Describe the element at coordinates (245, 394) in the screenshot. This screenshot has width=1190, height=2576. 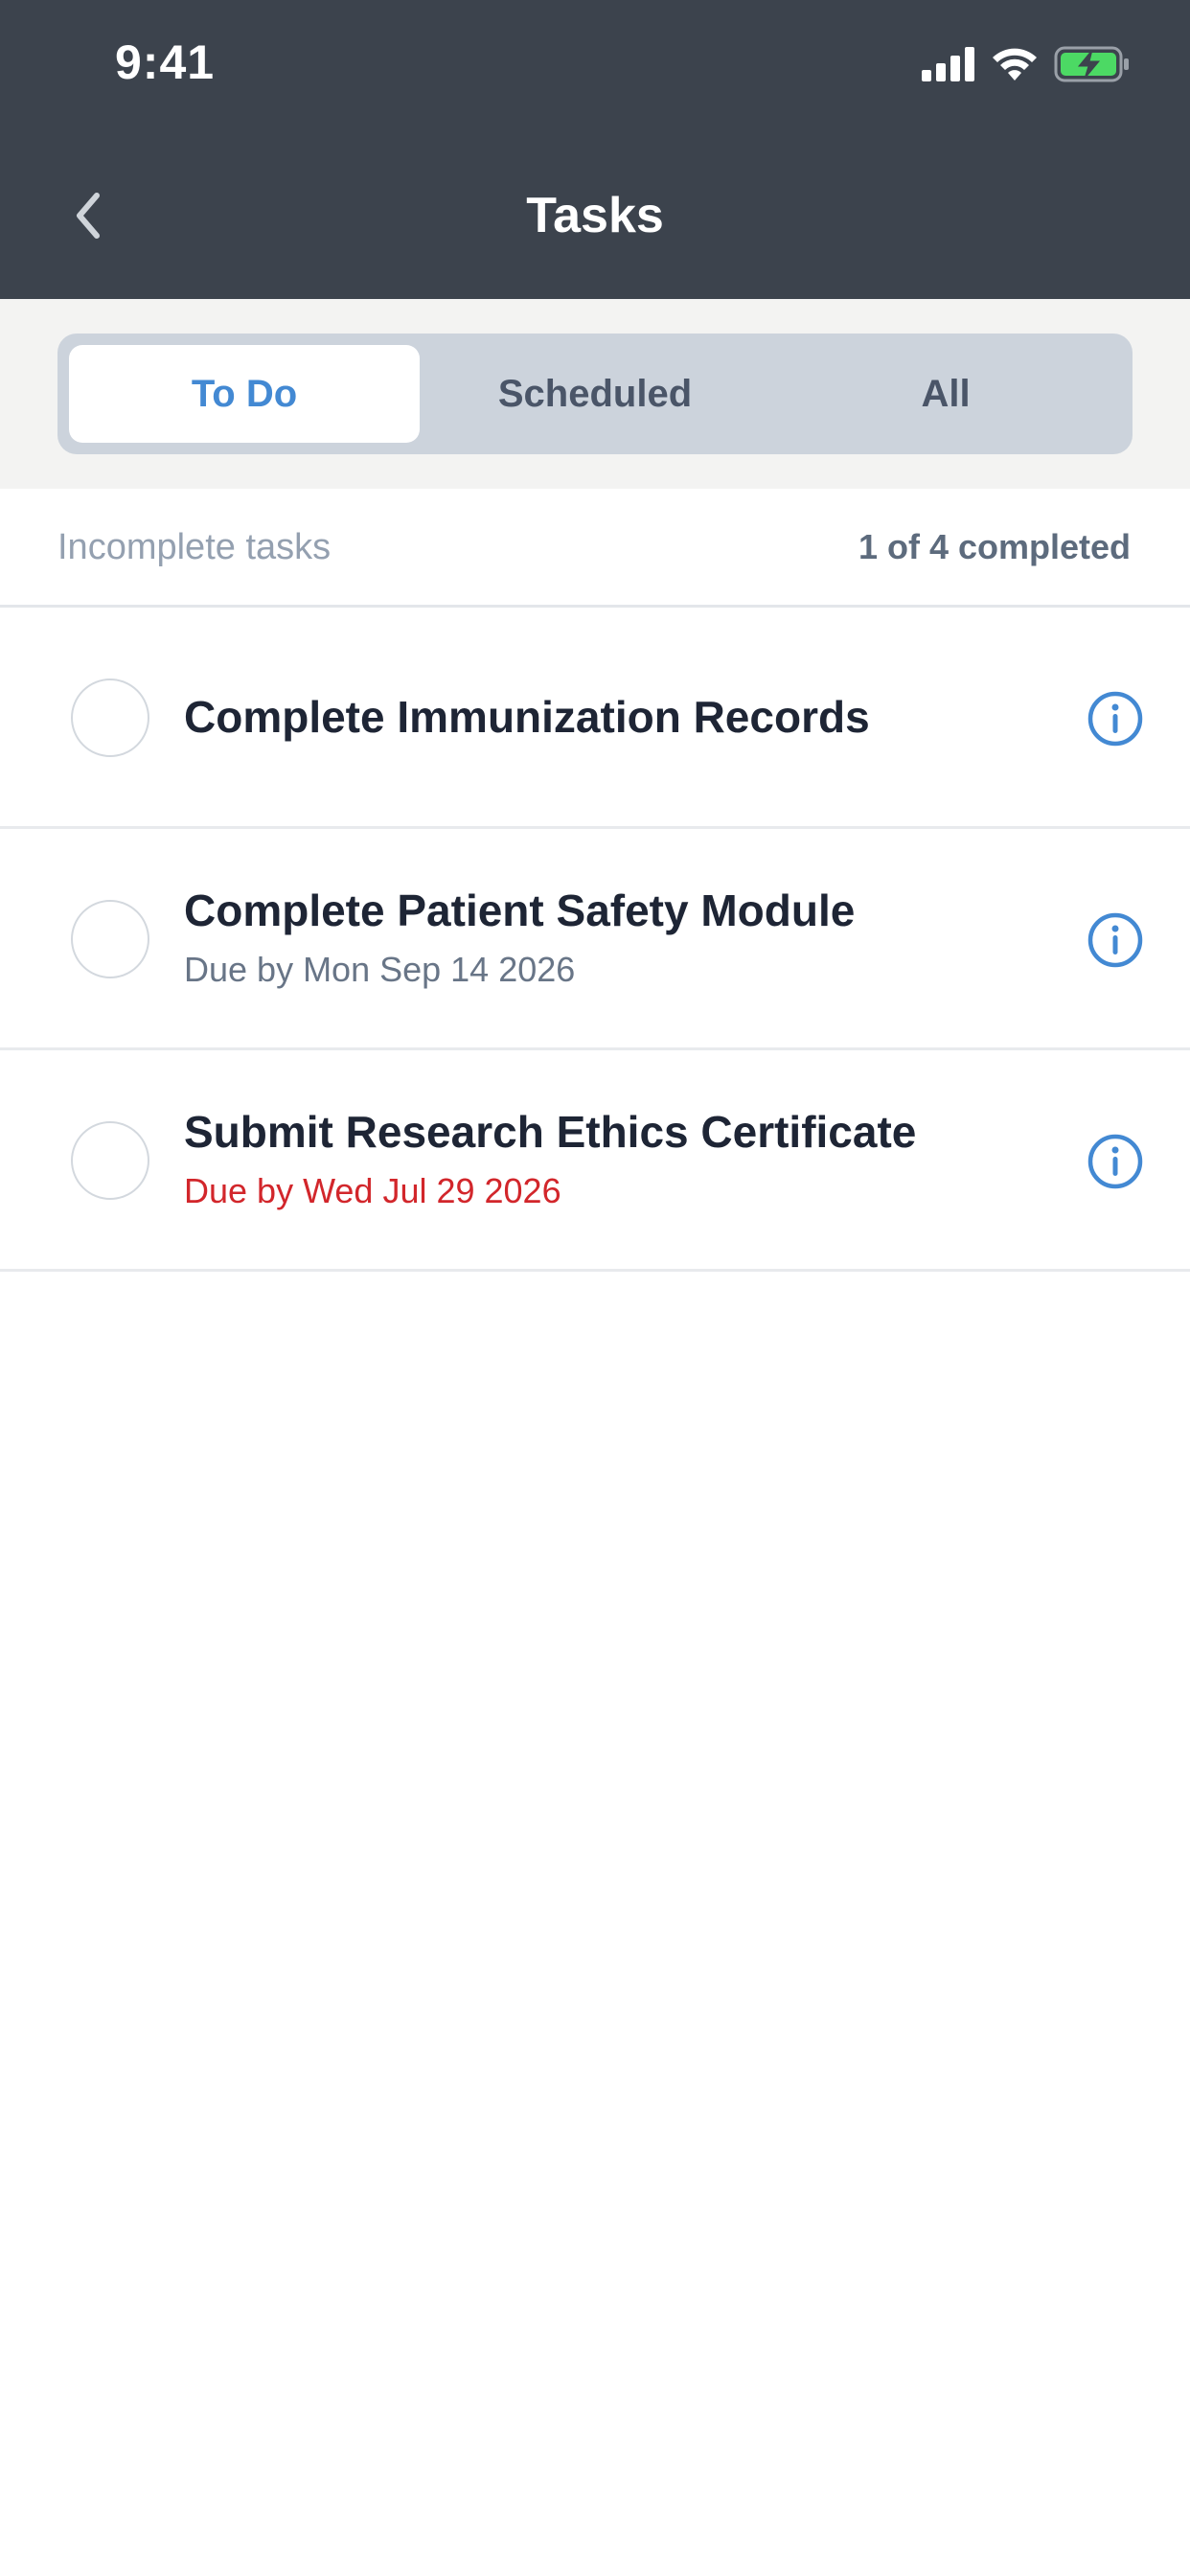
I see `tab-to-do: To Do` at that location.